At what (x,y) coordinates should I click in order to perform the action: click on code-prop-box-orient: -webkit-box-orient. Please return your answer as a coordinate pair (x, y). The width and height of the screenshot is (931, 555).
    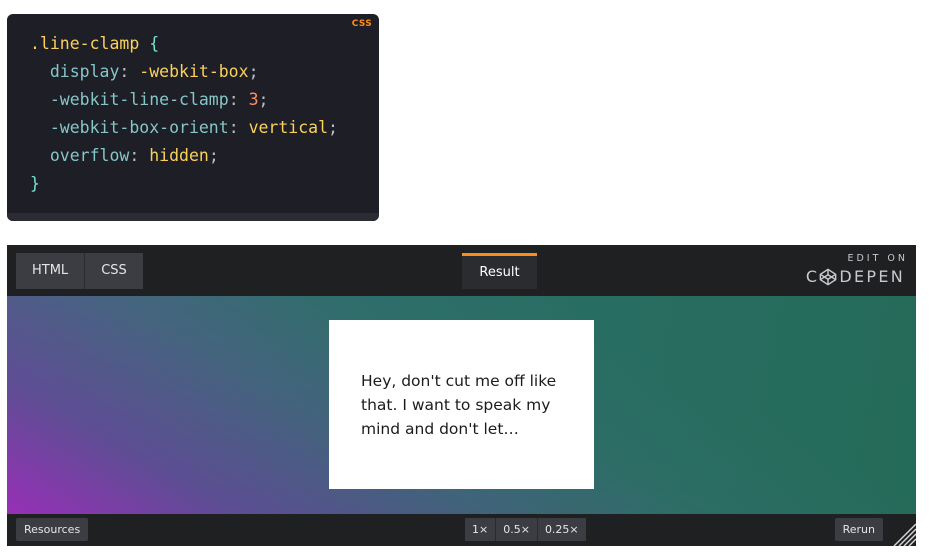
    Looking at the image, I should click on (129, 127).